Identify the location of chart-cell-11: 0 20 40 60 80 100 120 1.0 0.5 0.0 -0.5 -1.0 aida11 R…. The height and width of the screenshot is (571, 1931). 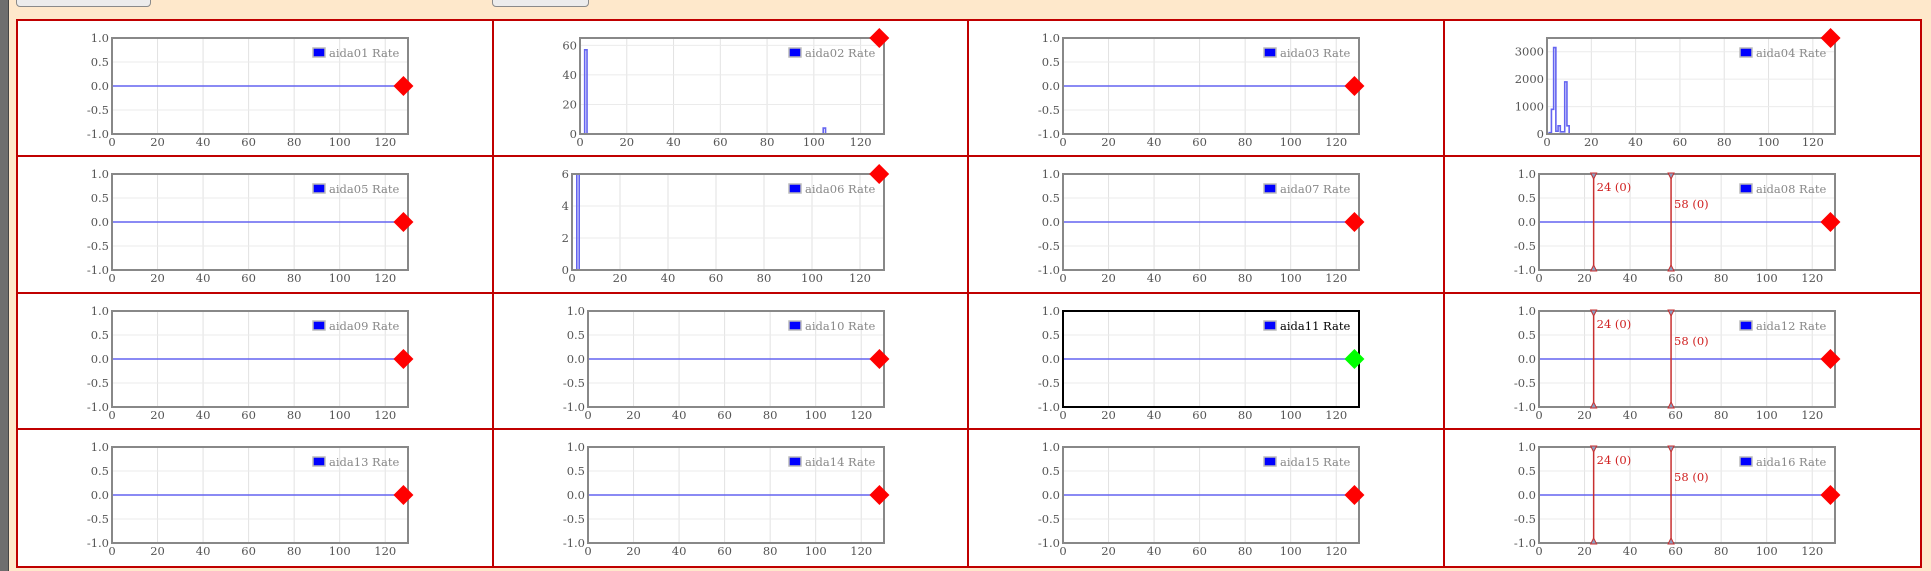
(1207, 361).